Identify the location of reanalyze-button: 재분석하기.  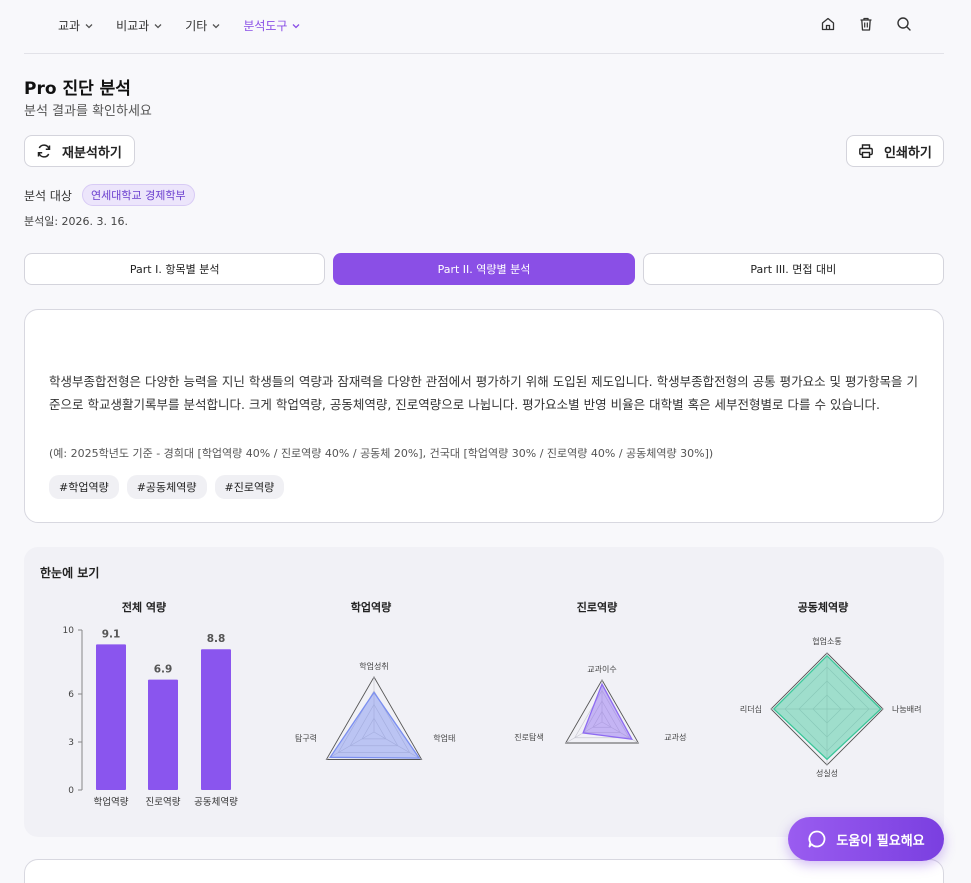
(79, 151).